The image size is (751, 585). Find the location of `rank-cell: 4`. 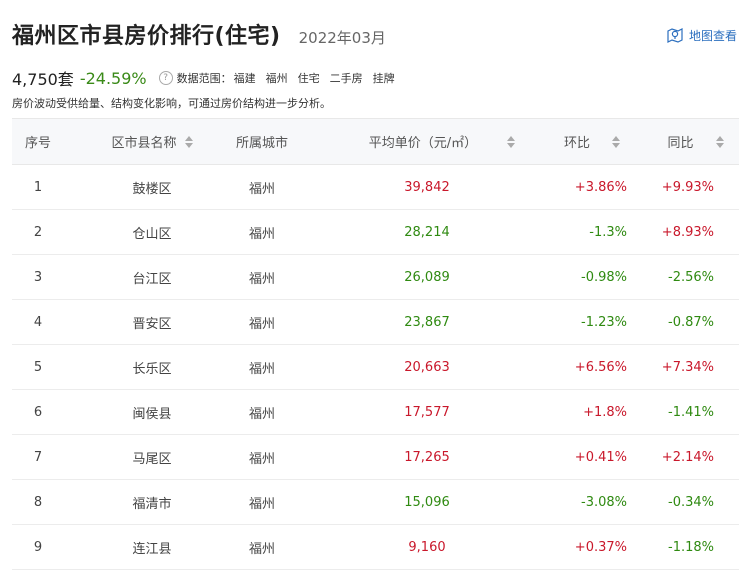

rank-cell: 4 is located at coordinates (38, 322).